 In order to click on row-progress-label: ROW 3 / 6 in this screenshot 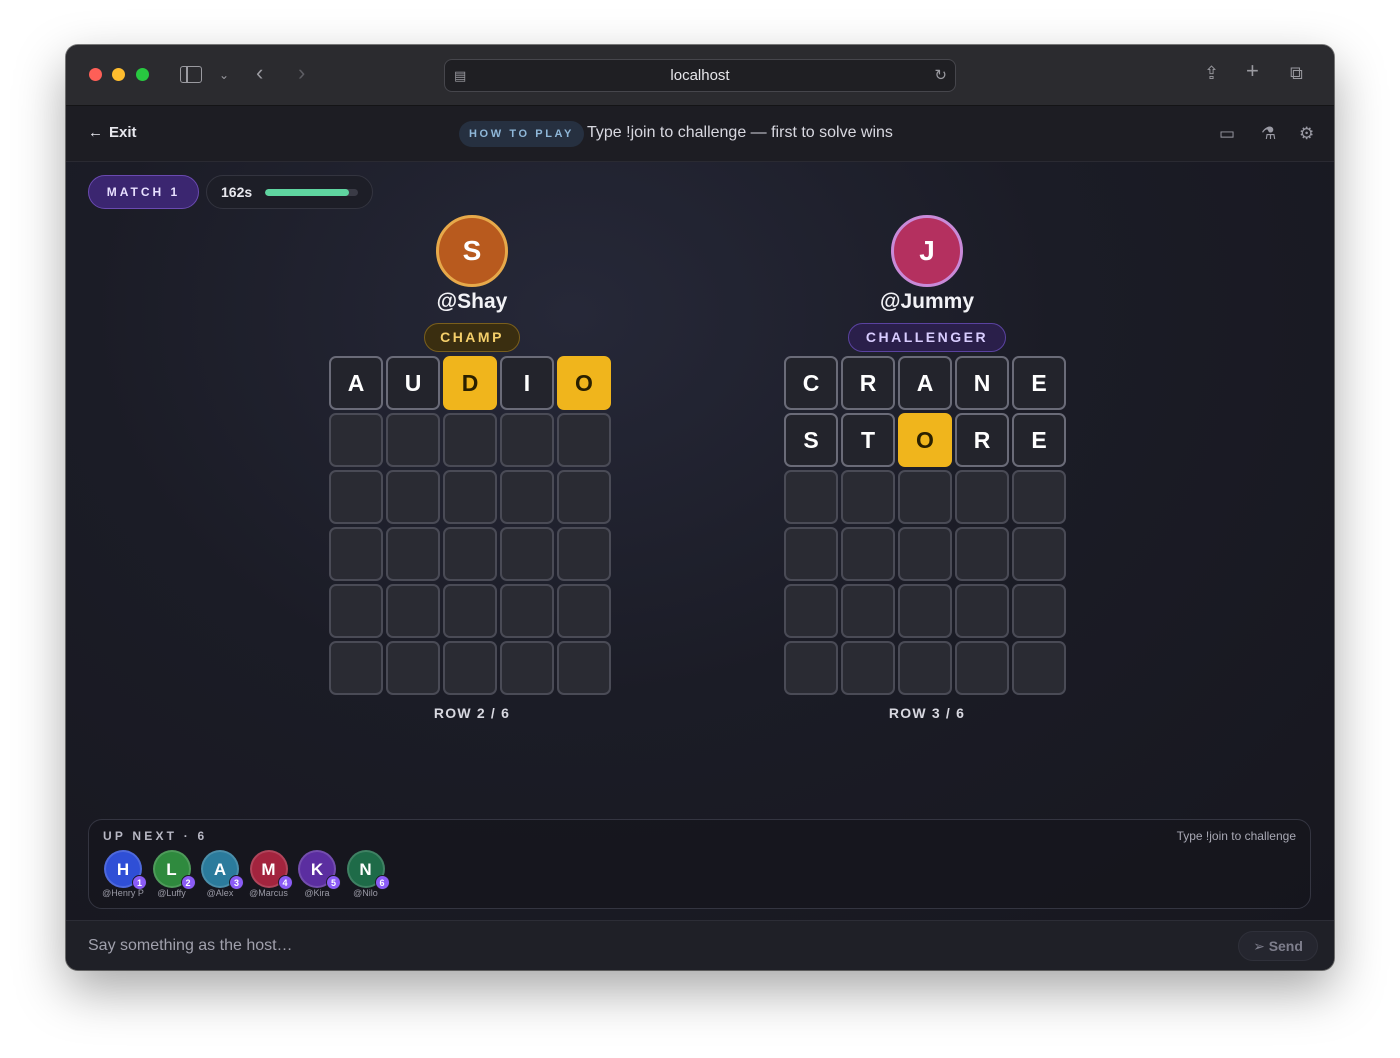, I will do `click(927, 713)`.